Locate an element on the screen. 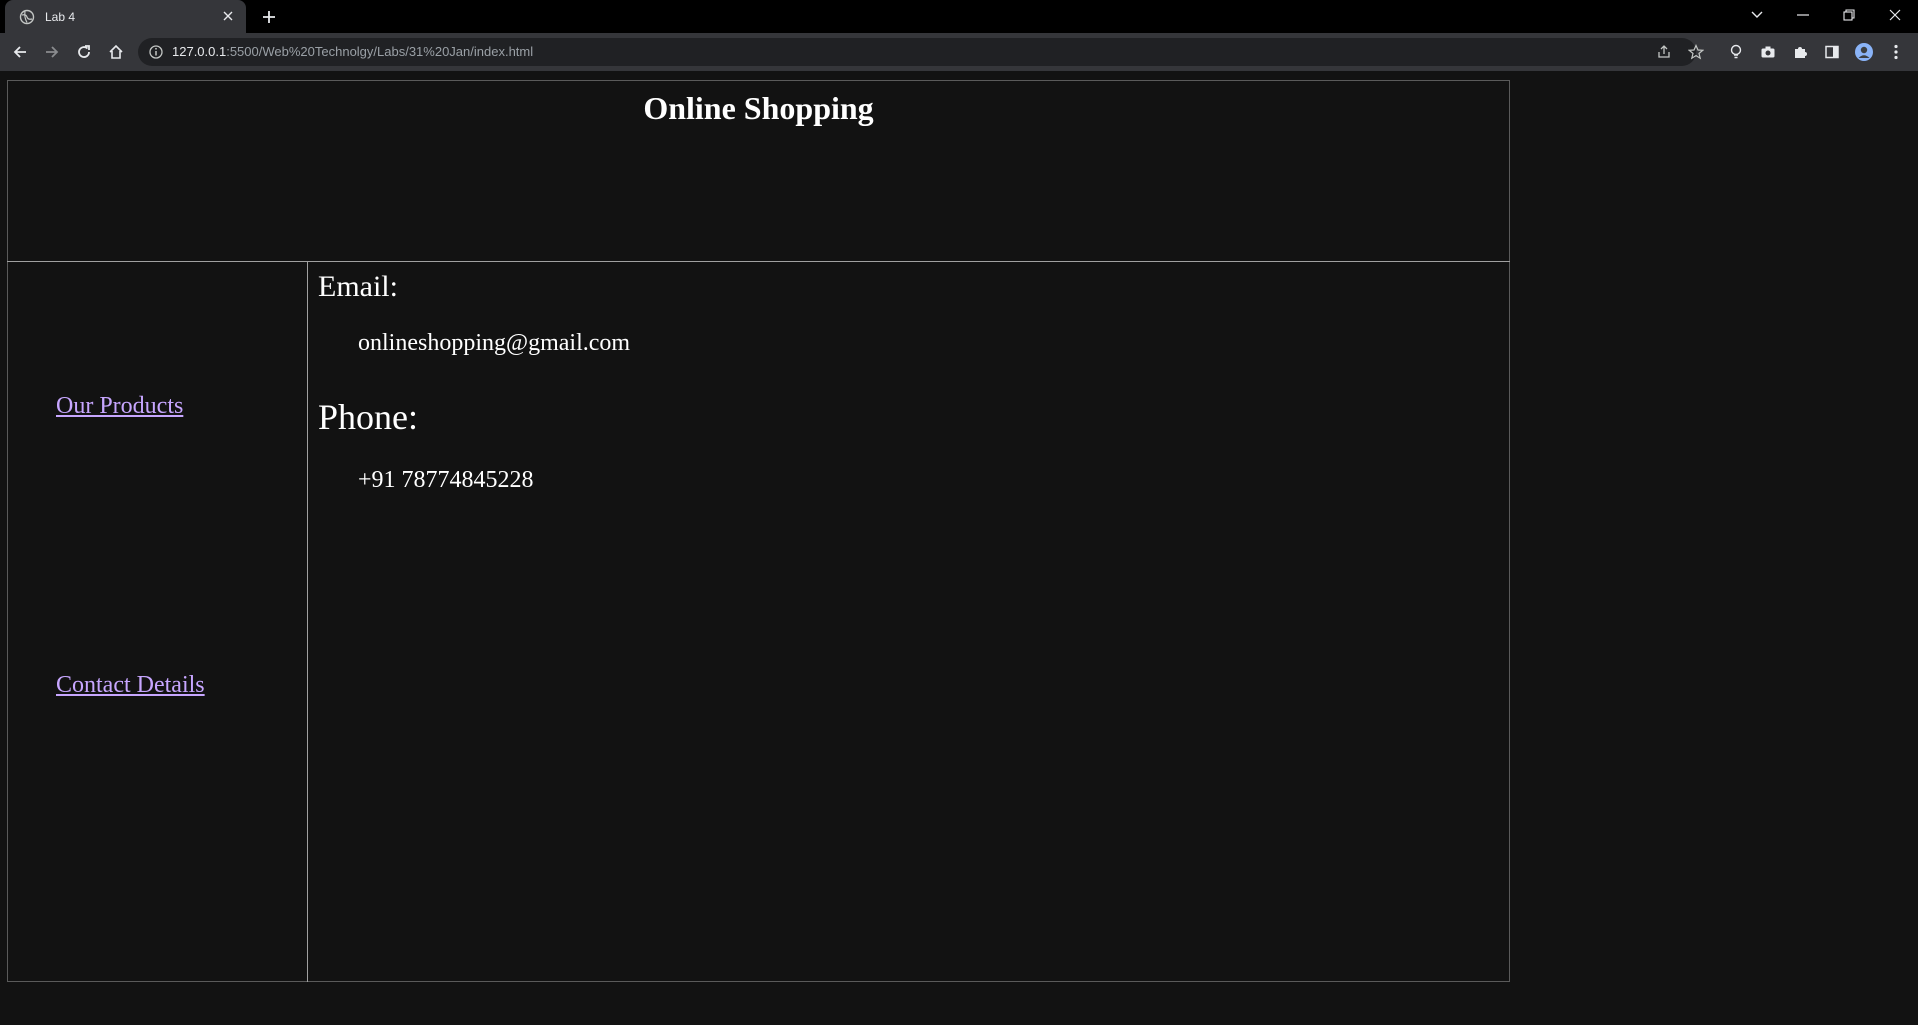 The image size is (1918, 1025). url-host: 127.0.0.1 is located at coordinates (199, 51).